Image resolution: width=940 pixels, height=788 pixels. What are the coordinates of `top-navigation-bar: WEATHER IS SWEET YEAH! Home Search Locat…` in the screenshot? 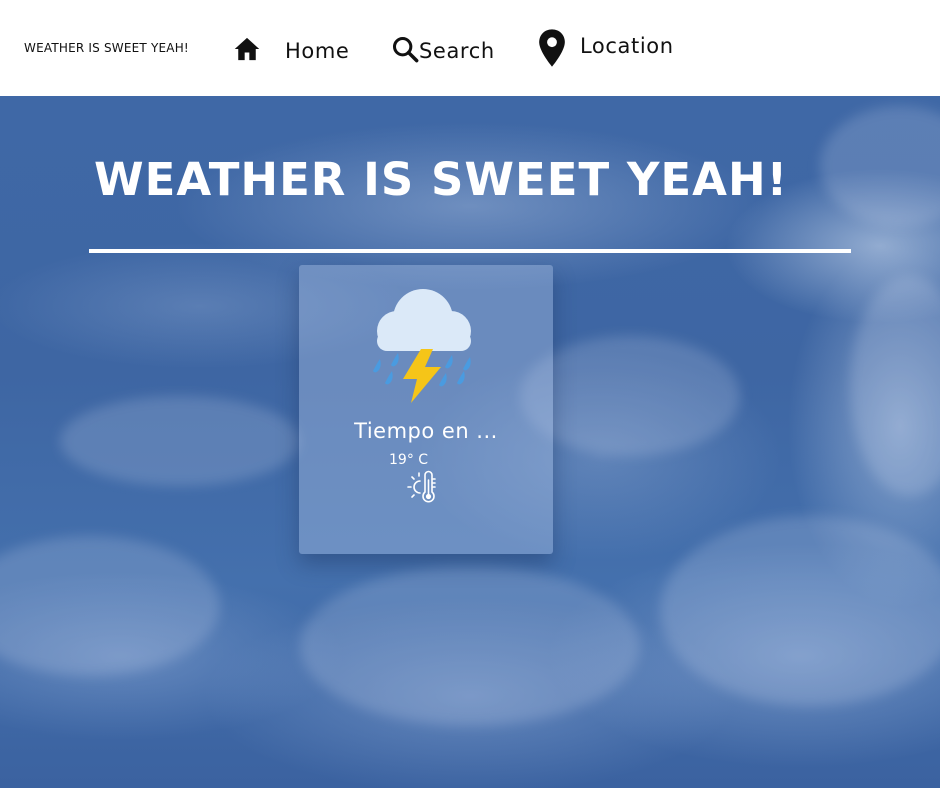 It's located at (470, 48).